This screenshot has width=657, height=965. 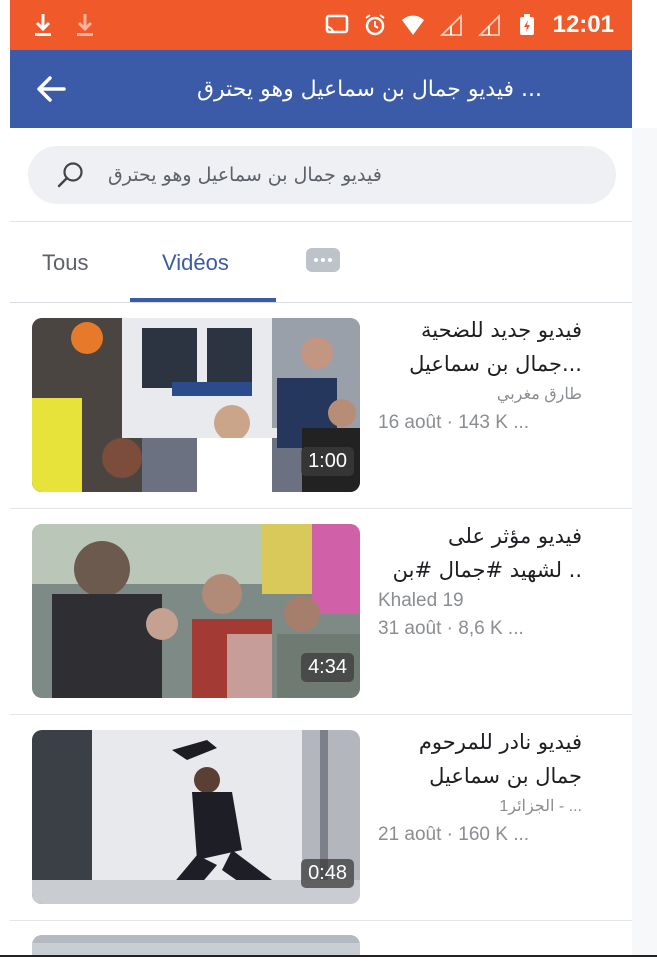 I want to click on search-query: فيديو جمال بن سماعيل وهو يحترق, so click(x=245, y=175).